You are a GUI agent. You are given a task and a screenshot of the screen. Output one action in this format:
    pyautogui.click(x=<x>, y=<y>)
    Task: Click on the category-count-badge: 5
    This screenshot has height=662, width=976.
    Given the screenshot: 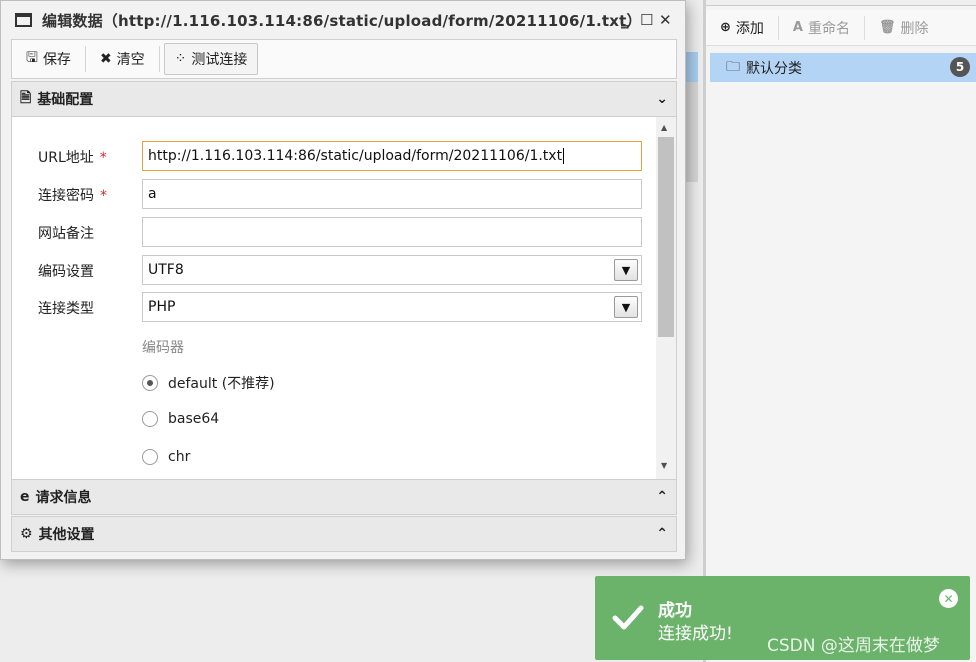 What is the action you would take?
    pyautogui.click(x=960, y=67)
    